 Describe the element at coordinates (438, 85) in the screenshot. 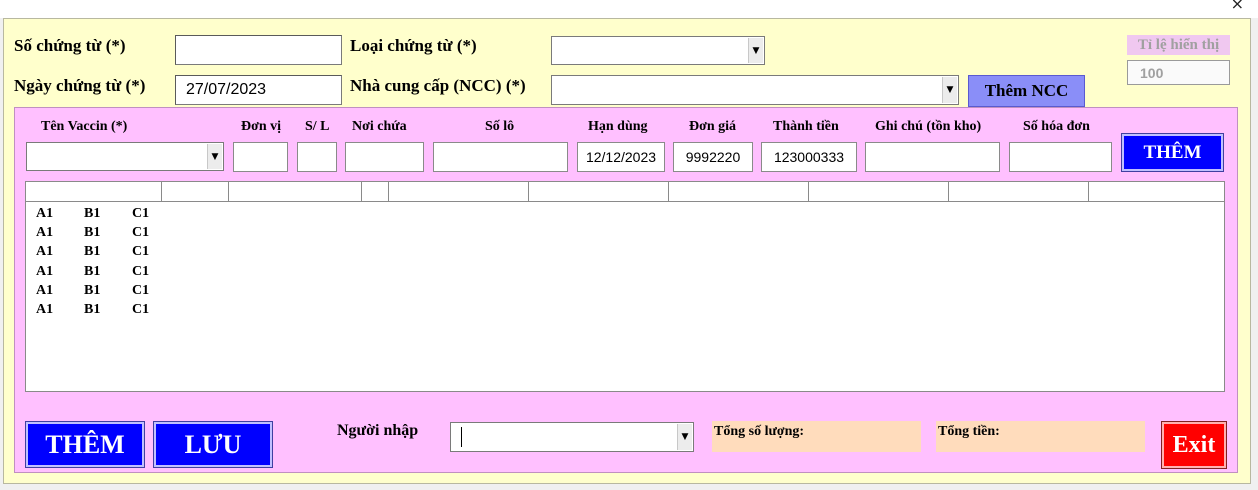

I see `nha-cung-cap-label: Nhà cung cấp (NCC) (*)` at that location.